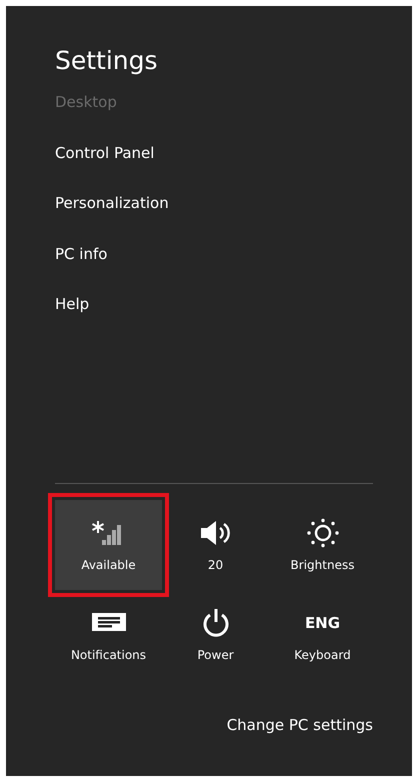 The height and width of the screenshot is (782, 418). I want to click on change-settings-link: Change PC settings, so click(299, 725).